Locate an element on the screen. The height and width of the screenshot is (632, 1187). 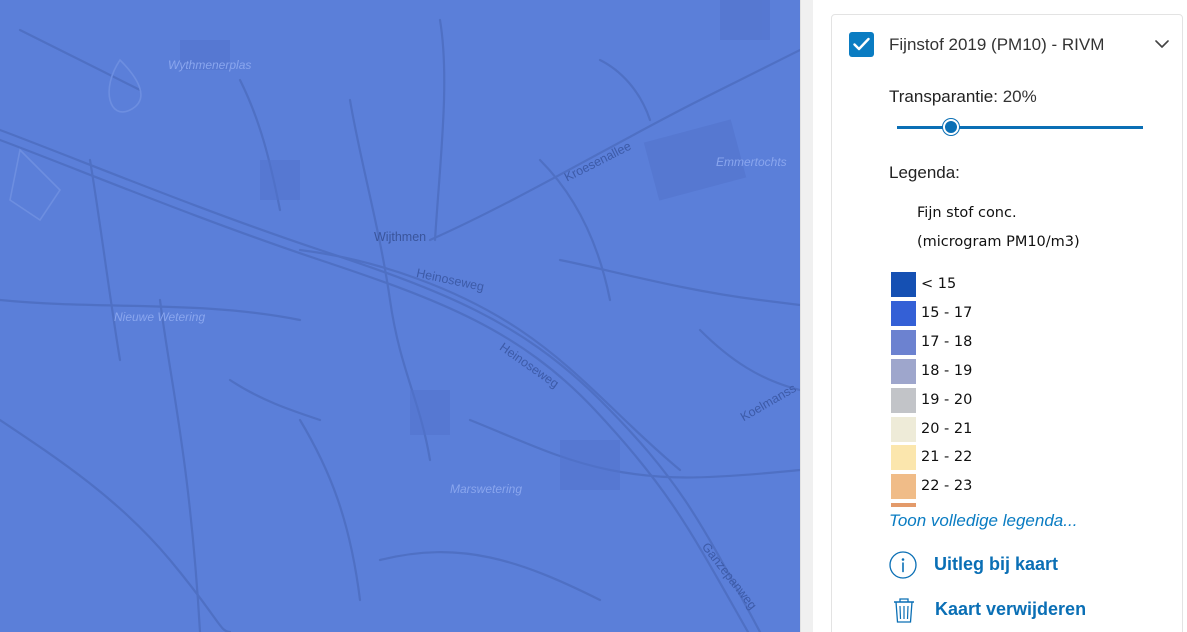
legend-item: 21 - 22 is located at coordinates (991, 458).